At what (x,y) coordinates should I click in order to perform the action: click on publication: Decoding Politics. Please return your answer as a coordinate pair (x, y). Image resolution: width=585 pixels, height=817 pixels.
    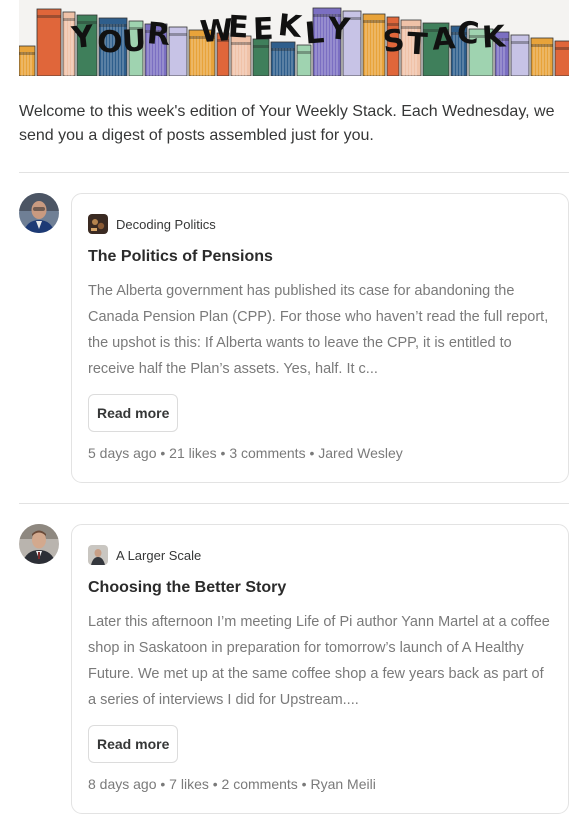
    Looking at the image, I should click on (152, 224).